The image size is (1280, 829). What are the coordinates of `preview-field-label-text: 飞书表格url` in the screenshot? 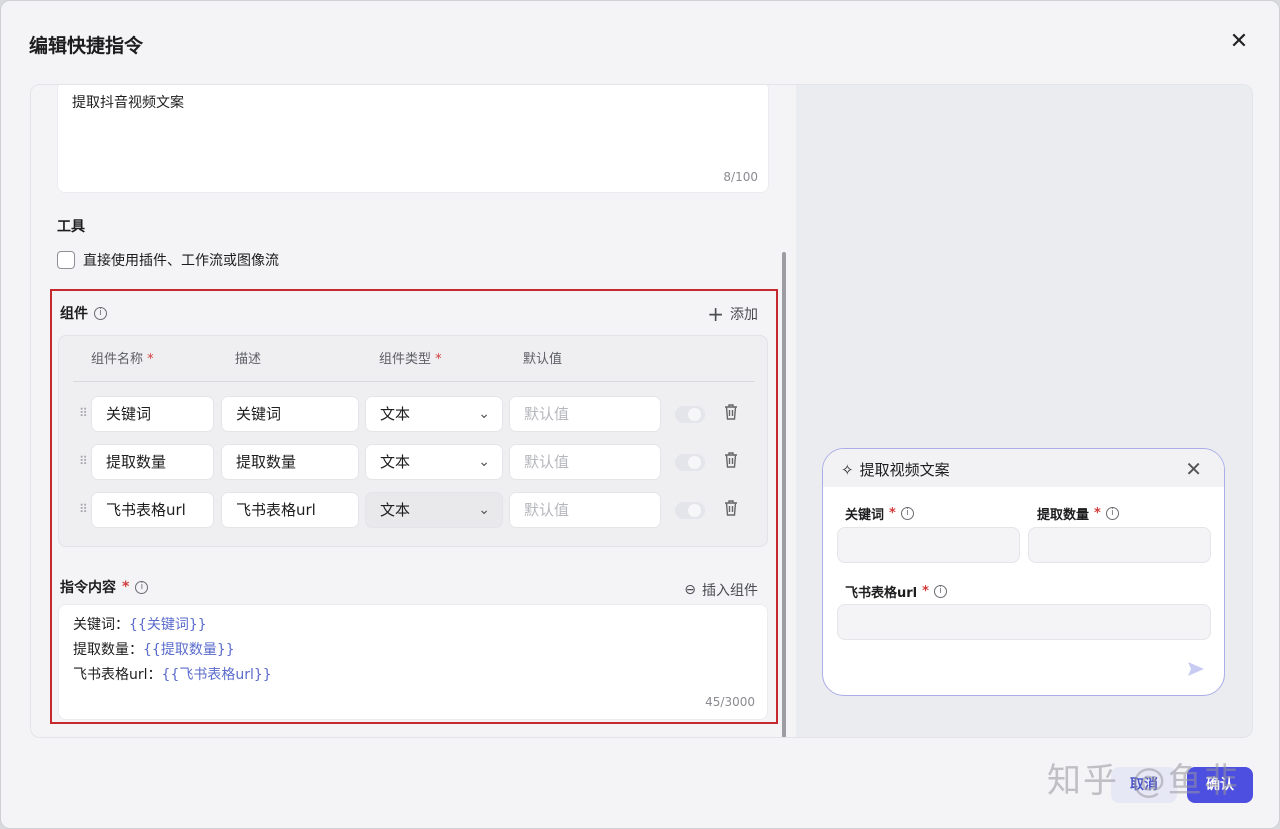 It's located at (881, 593).